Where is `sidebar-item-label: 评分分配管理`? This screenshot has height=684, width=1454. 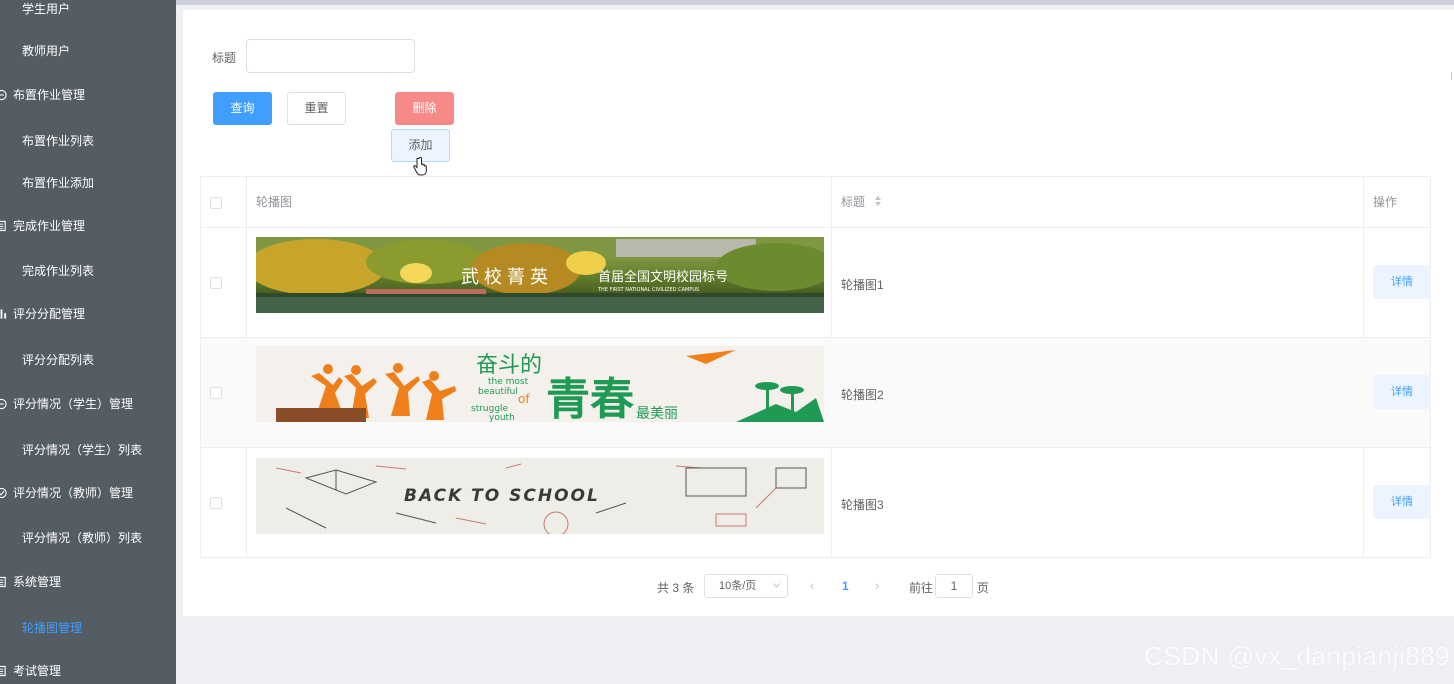
sidebar-item-label: 评分分配管理 is located at coordinates (49, 314).